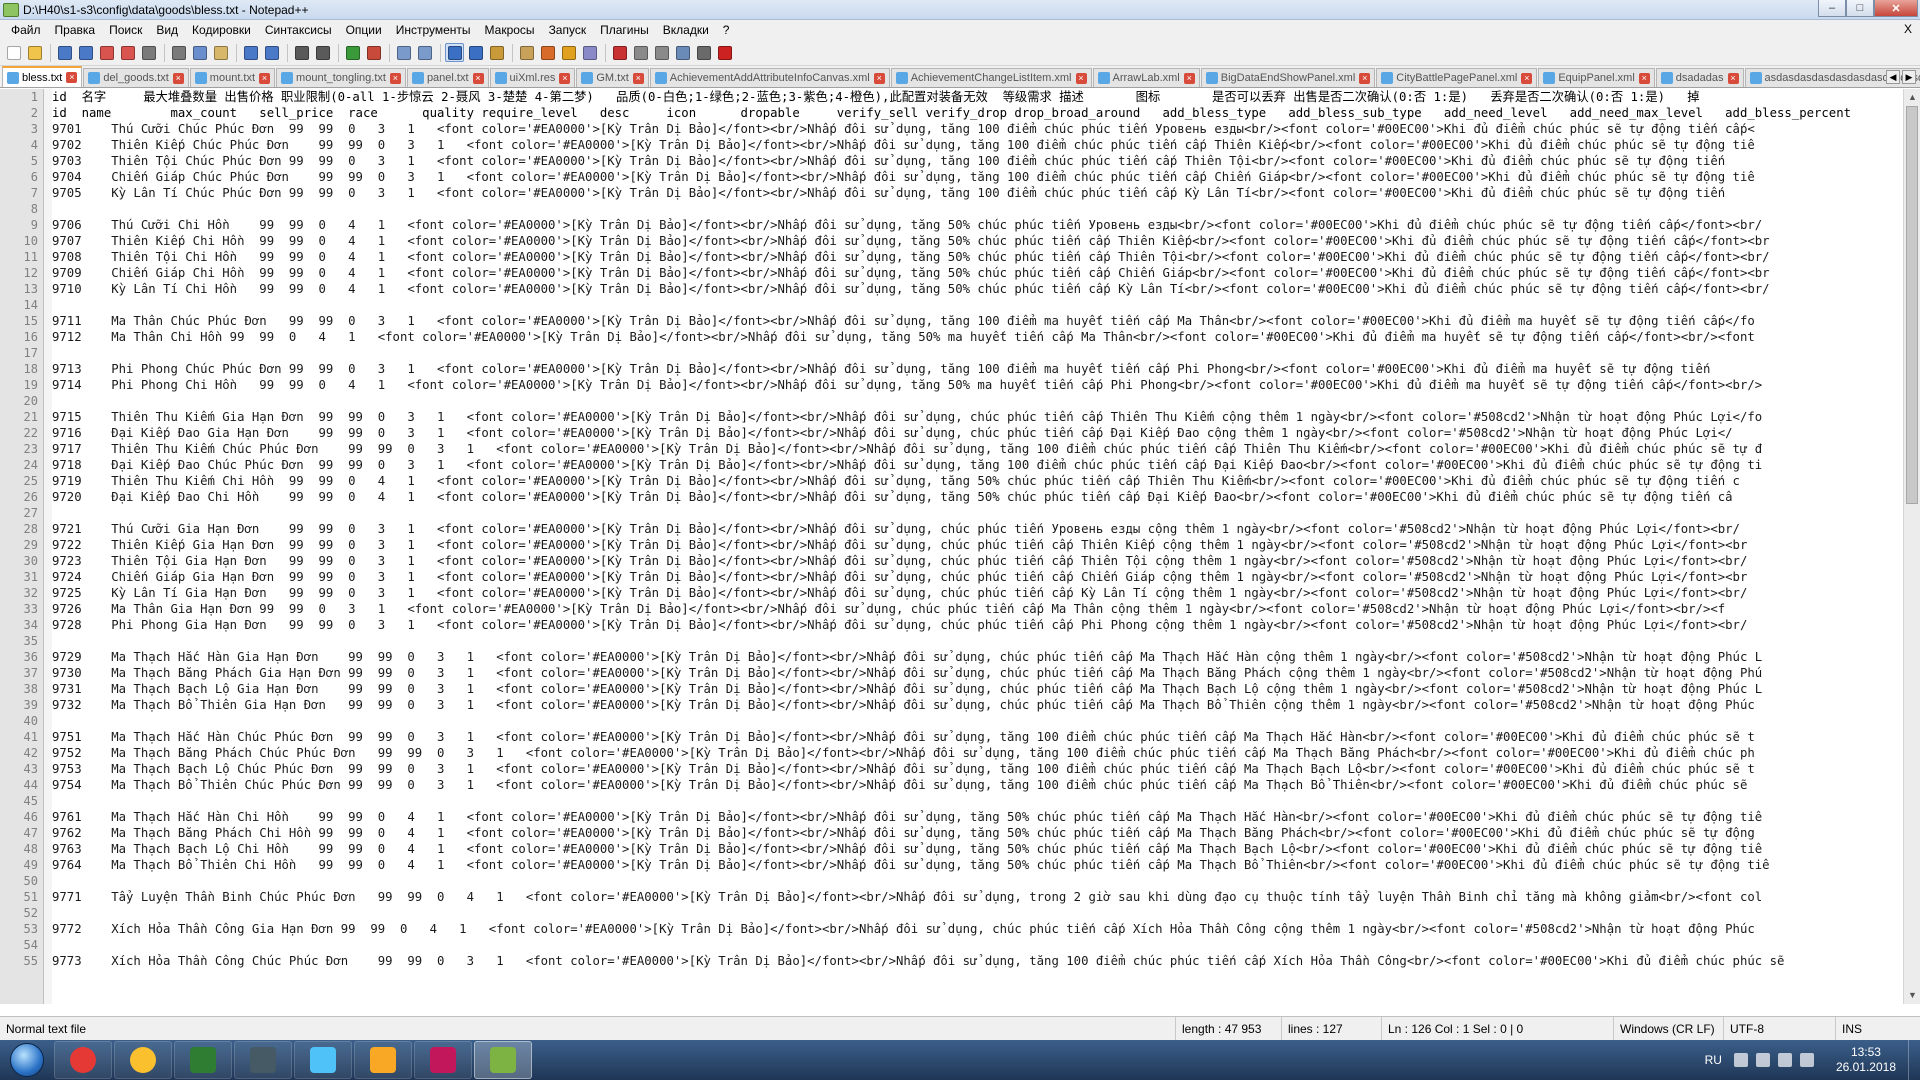  What do you see at coordinates (352, 52) in the screenshot?
I see `zoom-in-icon` at bounding box center [352, 52].